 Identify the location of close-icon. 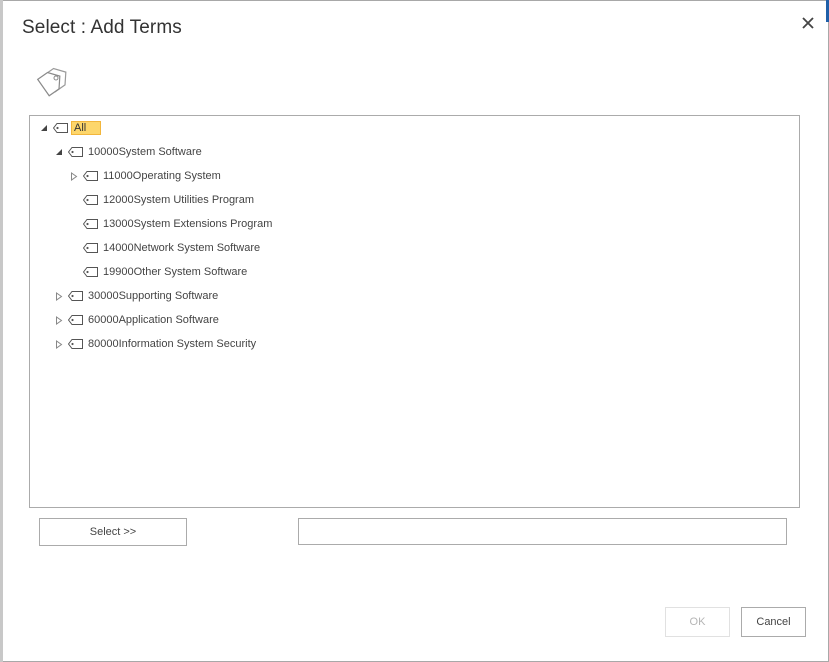
(808, 23).